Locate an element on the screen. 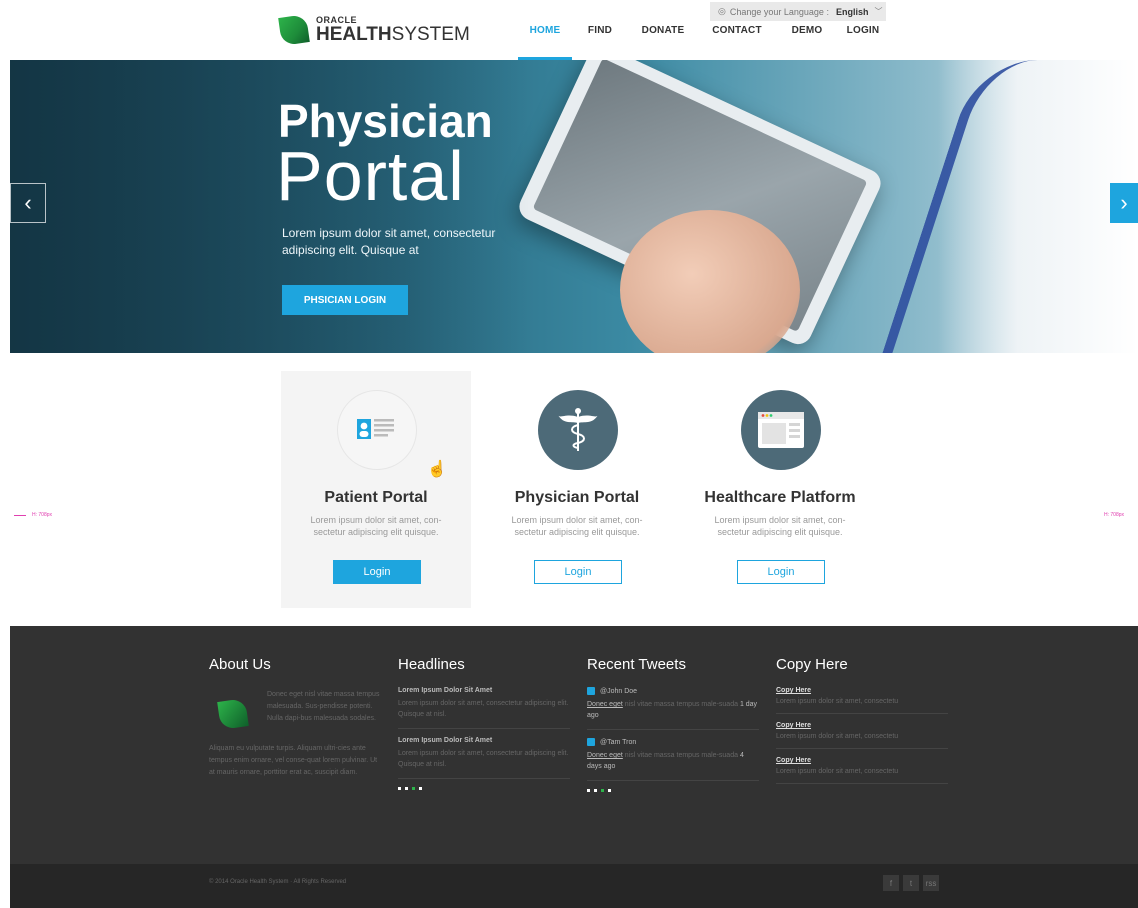 Image resolution: width=1138 pixels, height=908 pixels. card-title: Patient Portal is located at coordinates (376, 497).